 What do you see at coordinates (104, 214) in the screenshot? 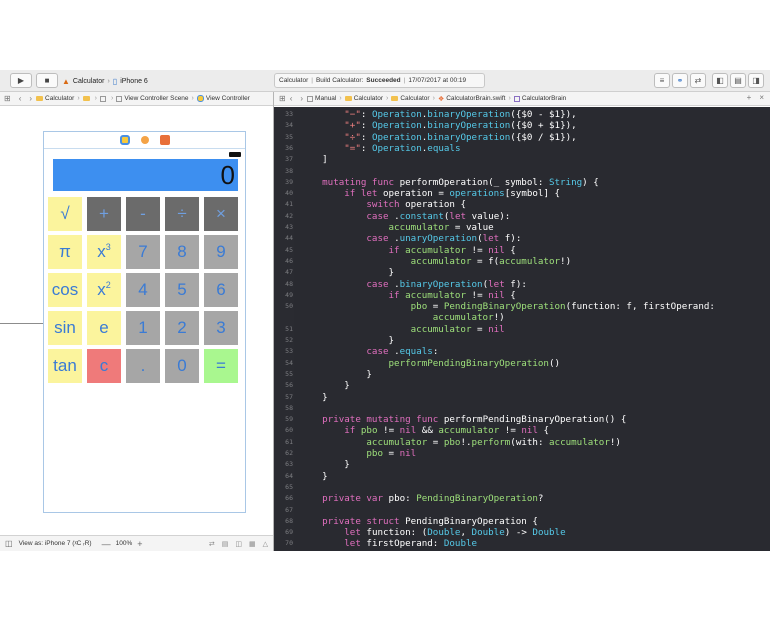
I see `calc-key: +` at bounding box center [104, 214].